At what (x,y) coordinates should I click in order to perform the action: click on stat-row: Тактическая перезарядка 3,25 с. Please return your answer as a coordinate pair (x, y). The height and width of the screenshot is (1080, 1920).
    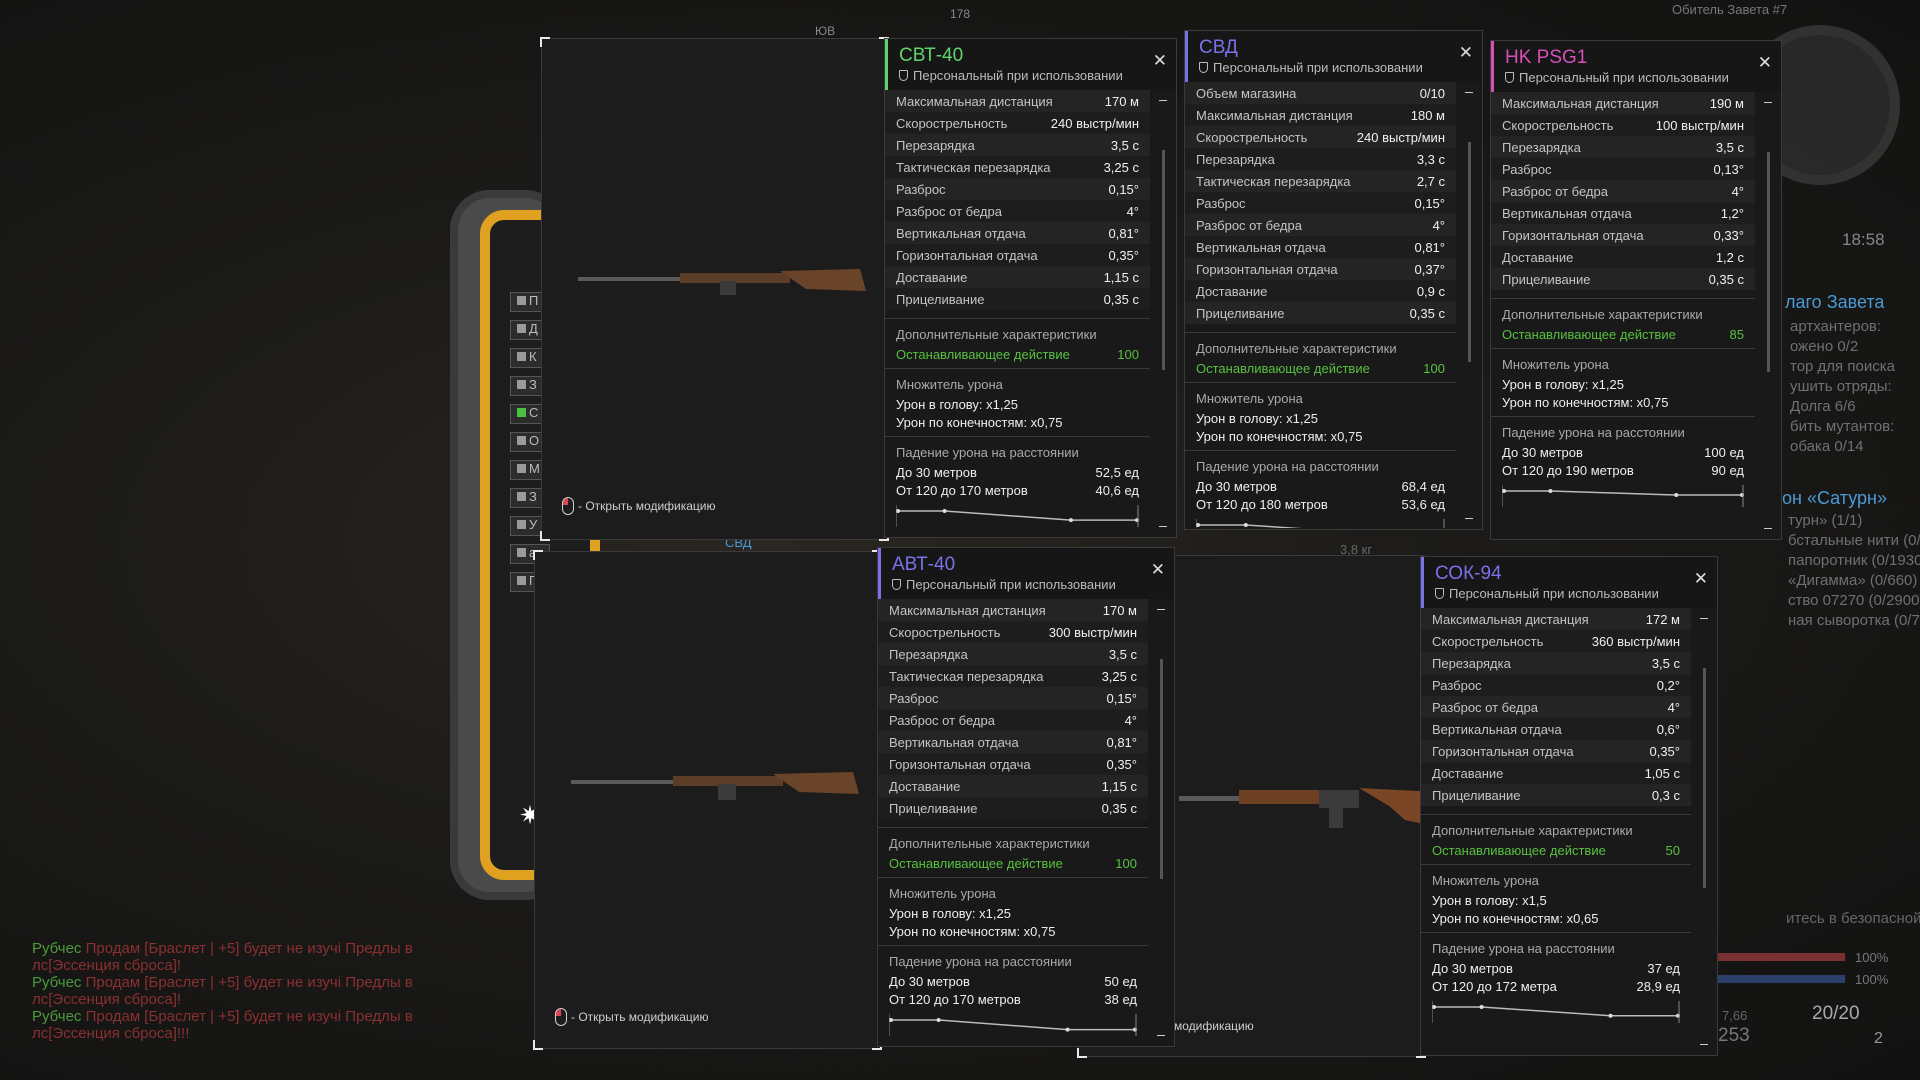
    Looking at the image, I should click on (1017, 167).